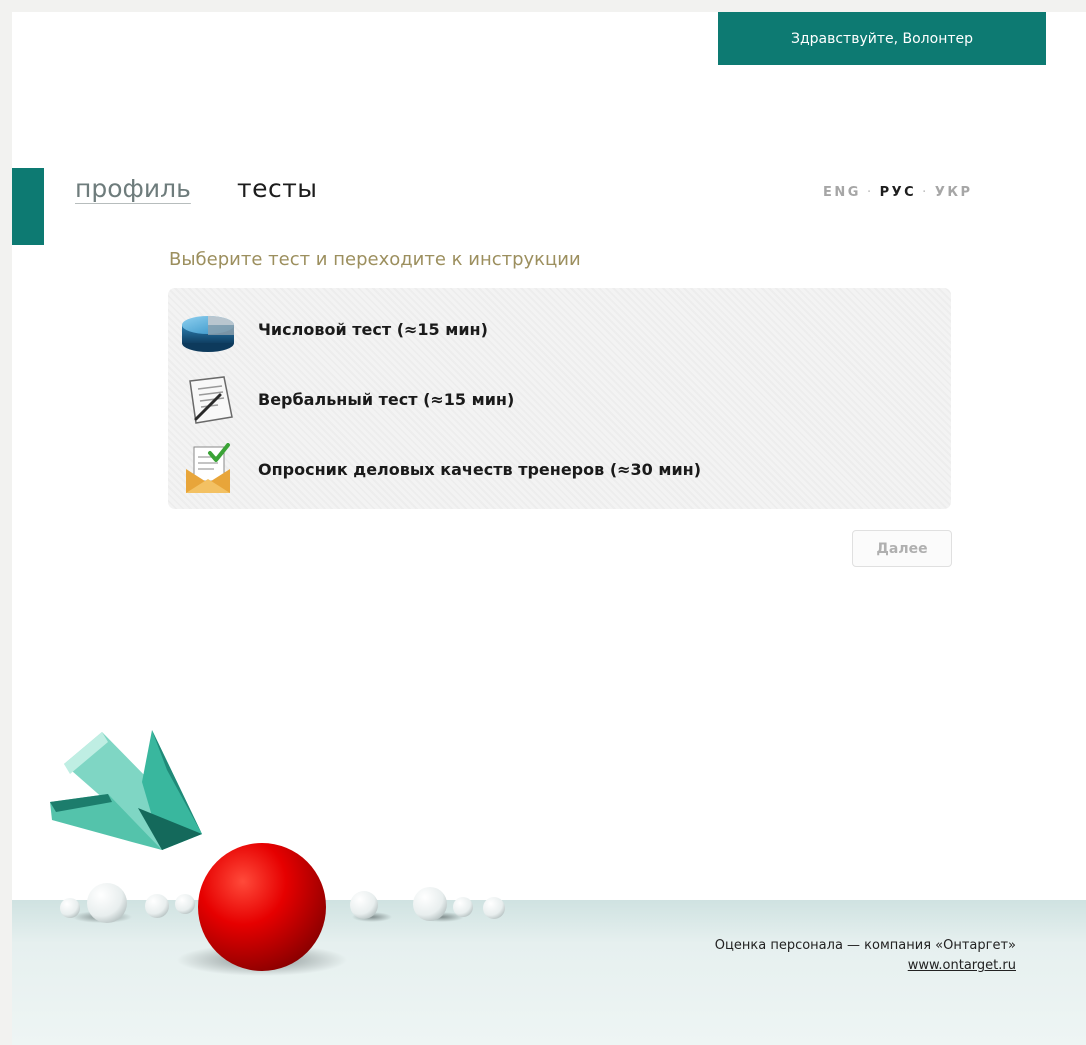 The height and width of the screenshot is (1045, 1086). I want to click on next-button: Далее, so click(902, 548).